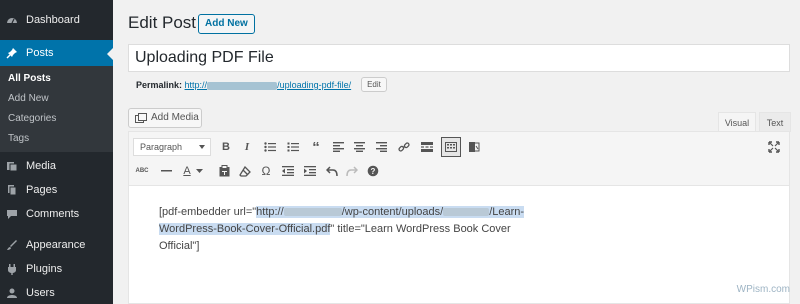 Image resolution: width=800 pixels, height=304 pixels. I want to click on permalink-link: http:// /uploading-pdf-file/, so click(268, 85).